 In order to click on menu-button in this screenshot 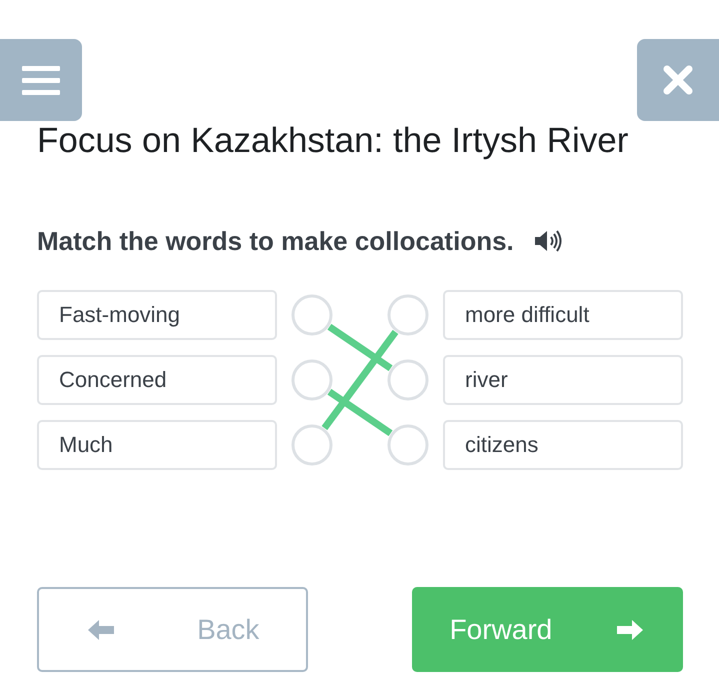, I will do `click(41, 80)`.